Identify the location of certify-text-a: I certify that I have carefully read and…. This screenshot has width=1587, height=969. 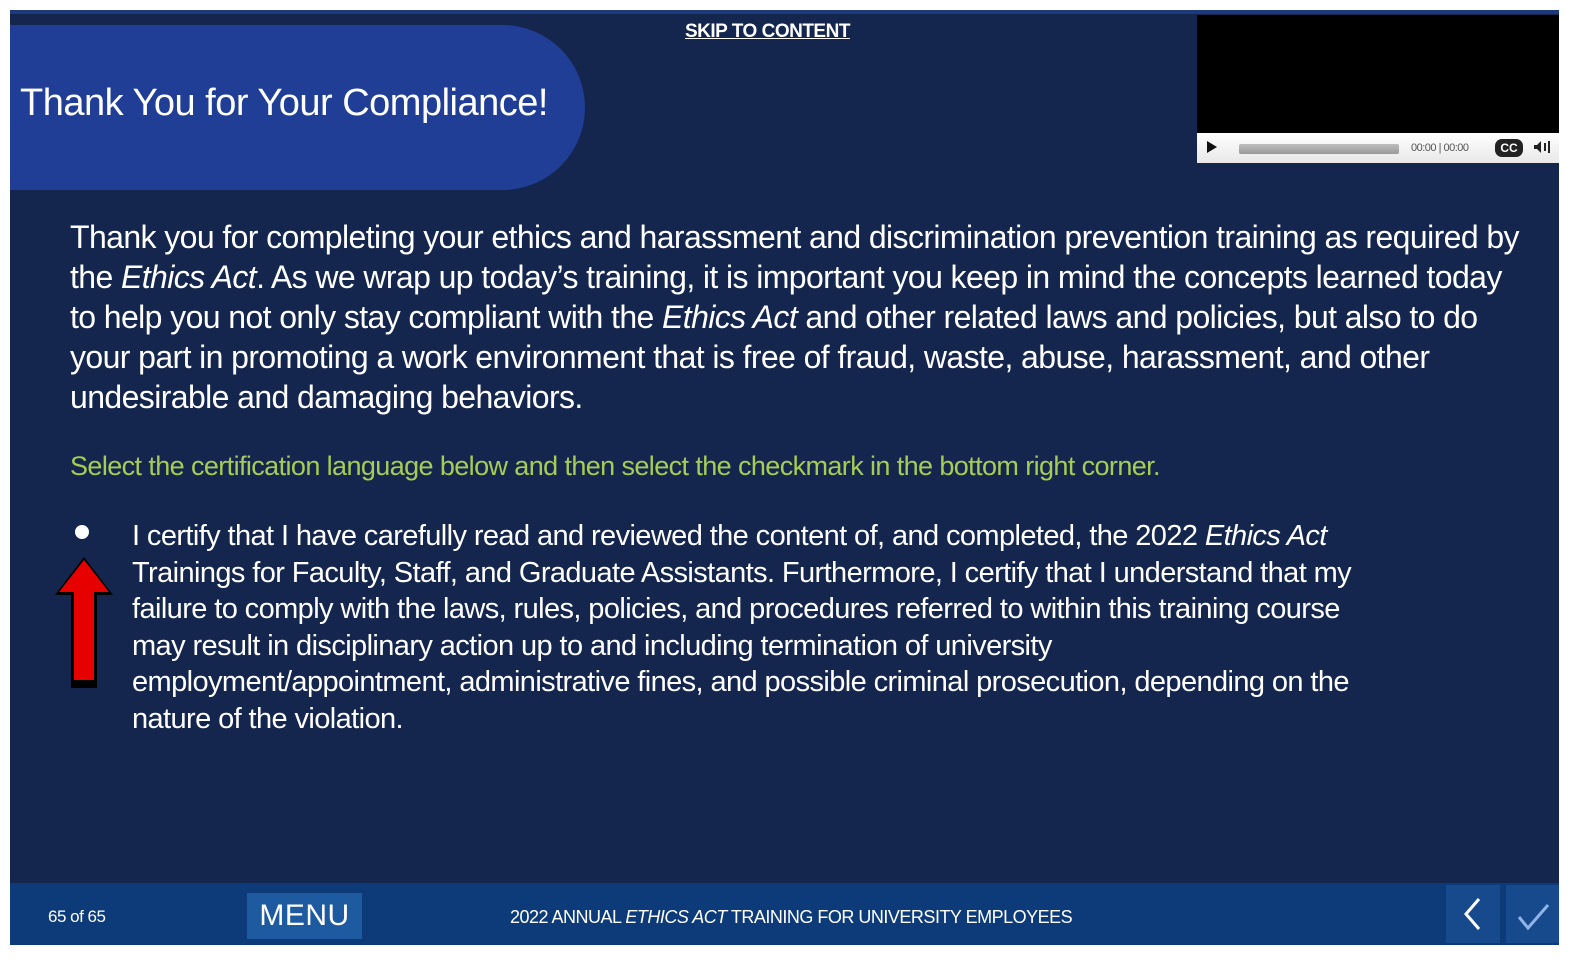
(668, 536).